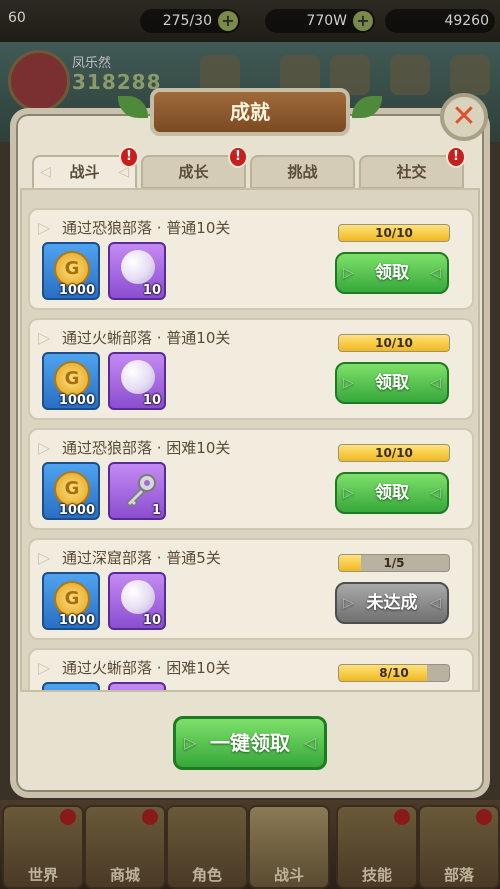 This screenshot has width=500, height=889. I want to click on progress-text: 8/10, so click(394, 673).